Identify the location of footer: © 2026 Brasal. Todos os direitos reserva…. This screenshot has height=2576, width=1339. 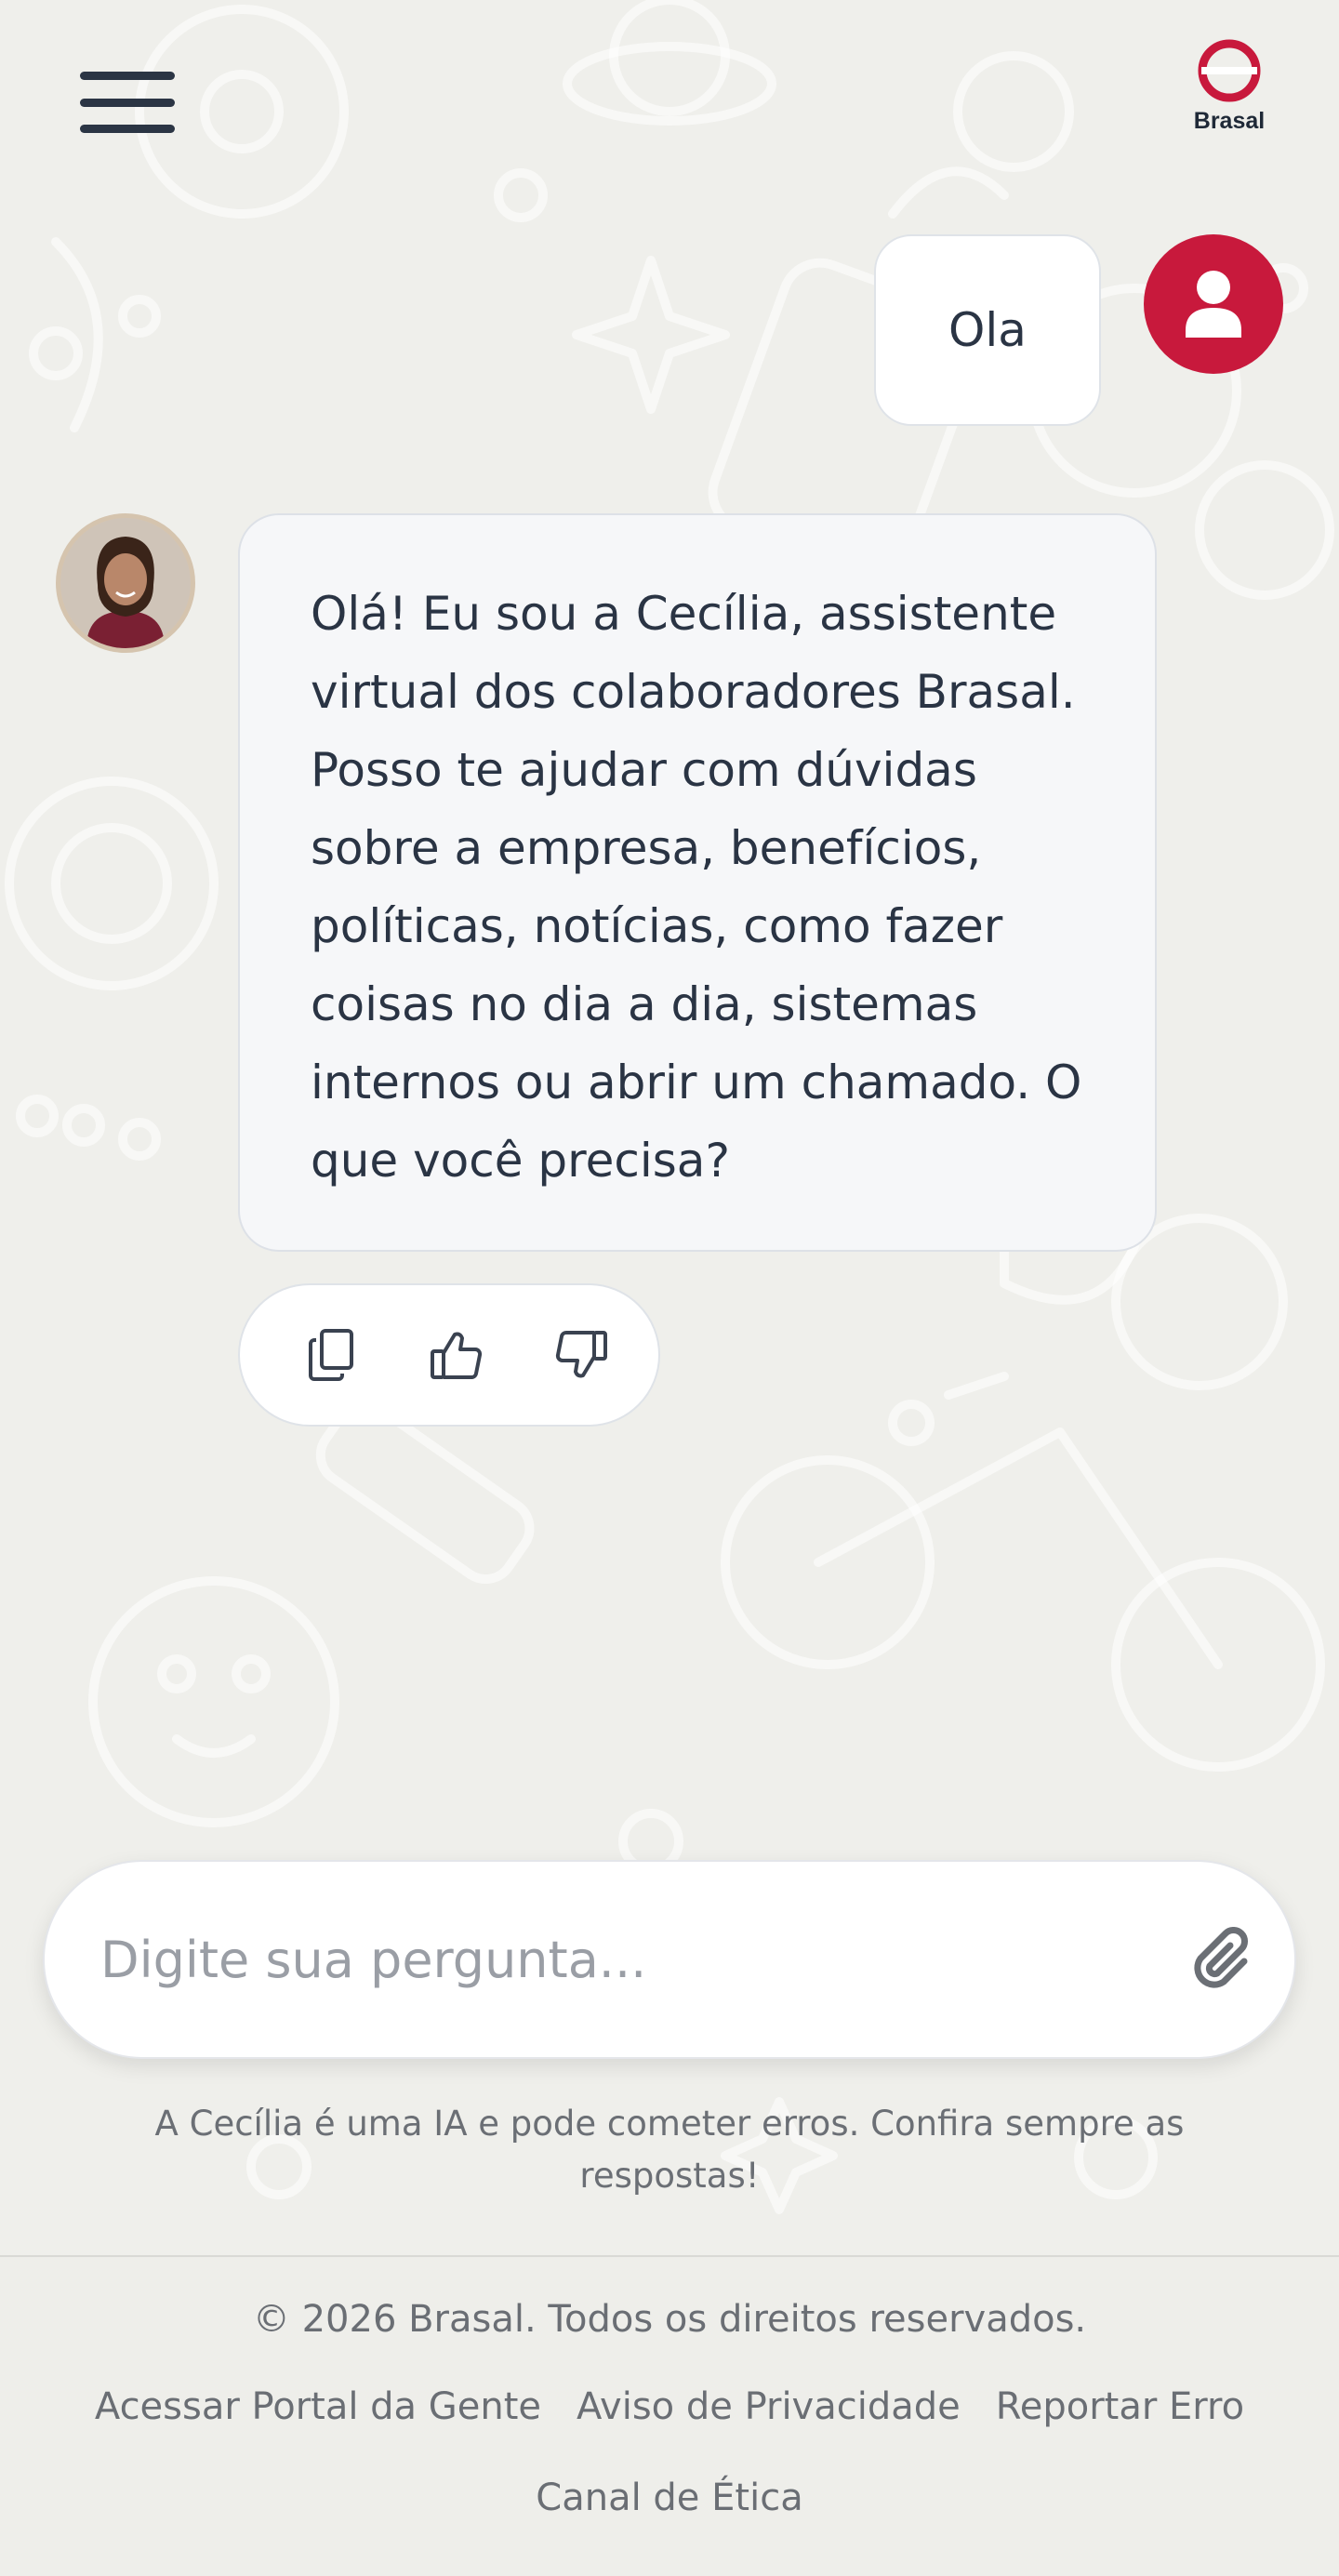
(669, 2415).